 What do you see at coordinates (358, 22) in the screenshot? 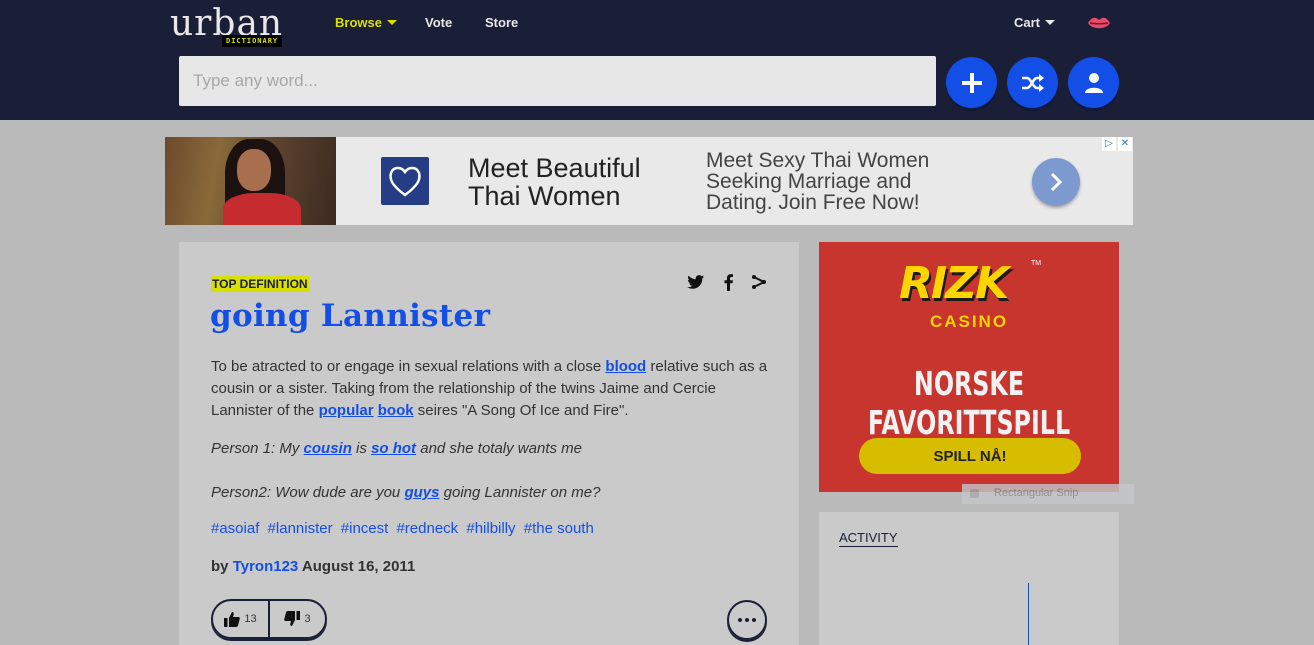
I see `nav-browse-label: Browse` at bounding box center [358, 22].